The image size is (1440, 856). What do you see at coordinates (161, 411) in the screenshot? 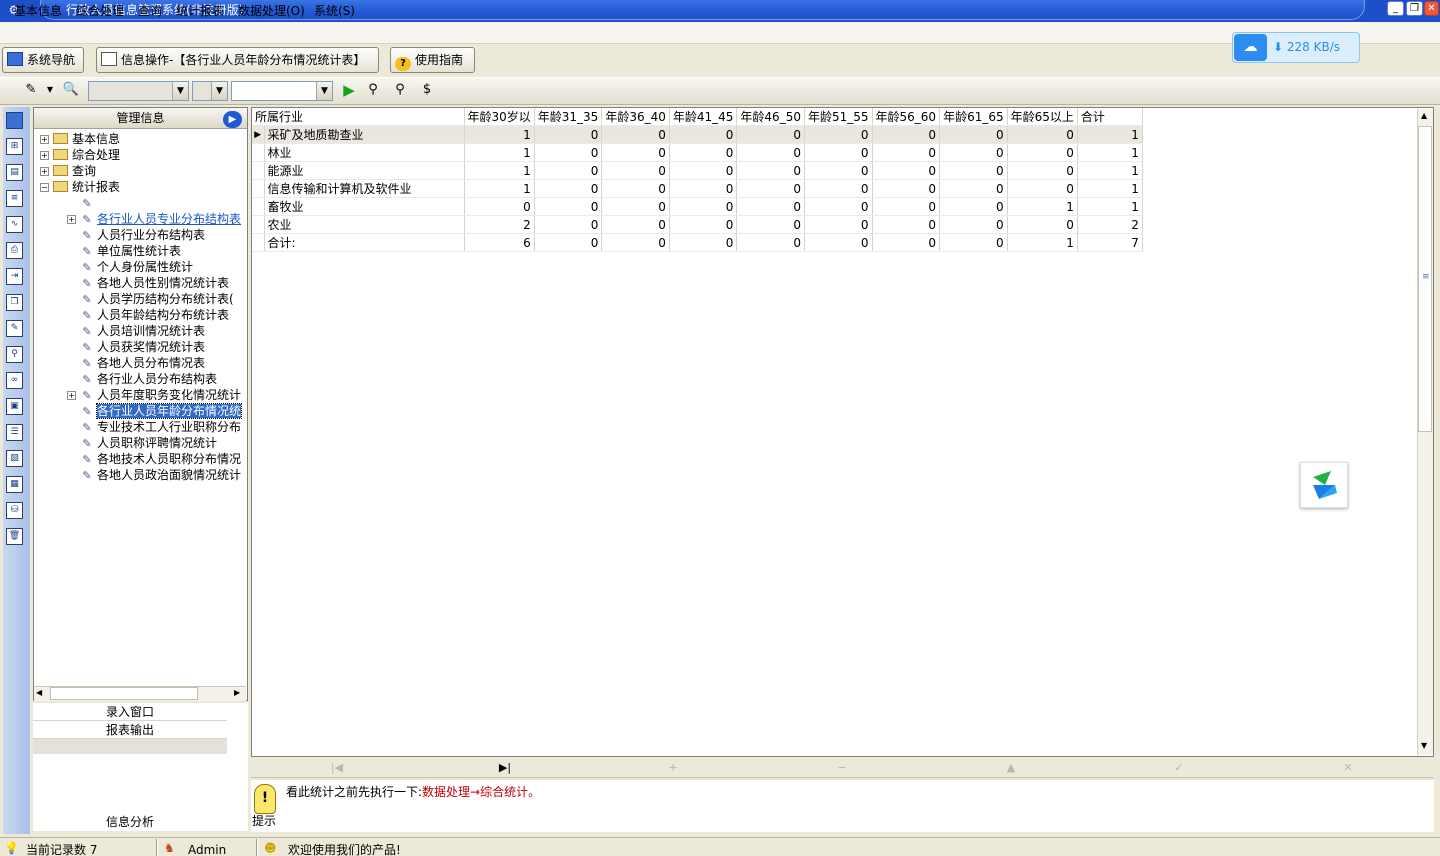
I see `tree-report-item: ✎ 各行业人员年龄分布情况统` at bounding box center [161, 411].